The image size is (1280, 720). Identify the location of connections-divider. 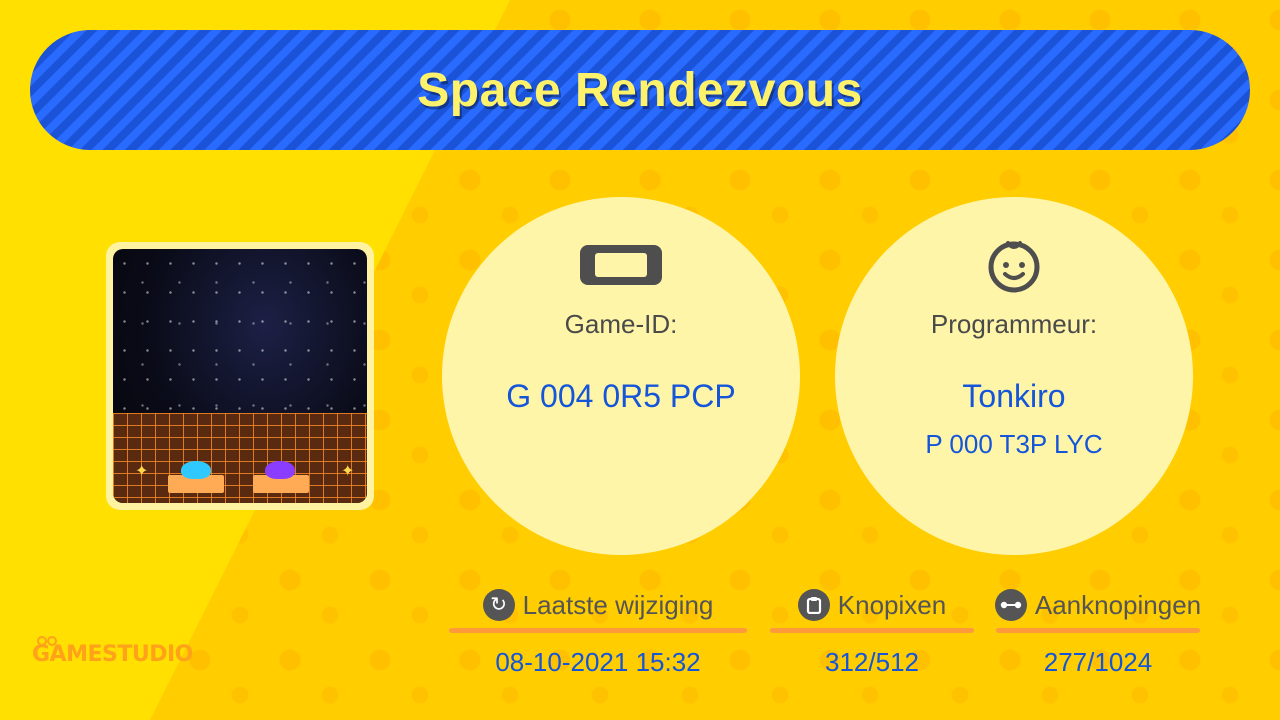
(1098, 630).